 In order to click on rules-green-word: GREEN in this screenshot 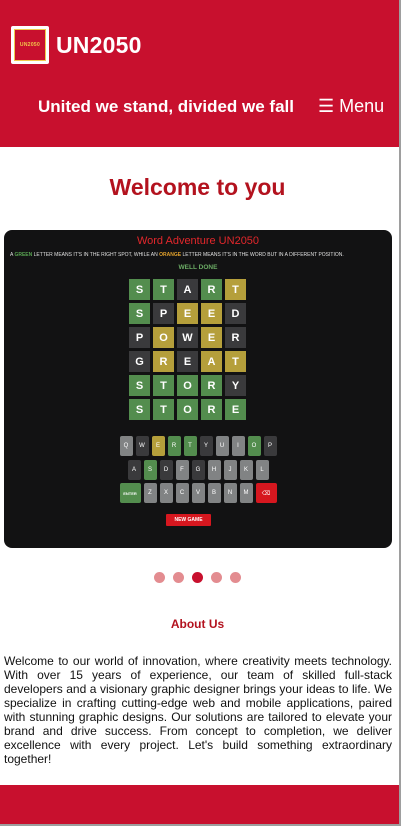, I will do `click(23, 255)`.